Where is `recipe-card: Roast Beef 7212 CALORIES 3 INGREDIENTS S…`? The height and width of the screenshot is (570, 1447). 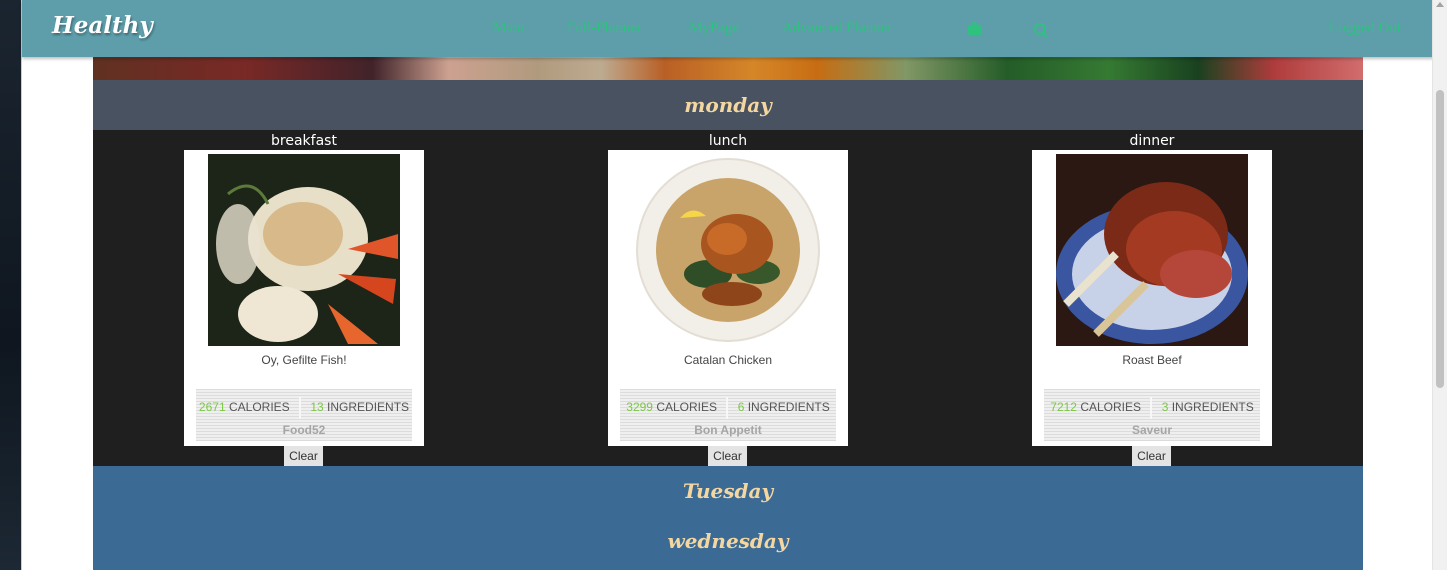
recipe-card: Roast Beef 7212 CALORIES 3 INGREDIENTS S… is located at coordinates (1152, 298).